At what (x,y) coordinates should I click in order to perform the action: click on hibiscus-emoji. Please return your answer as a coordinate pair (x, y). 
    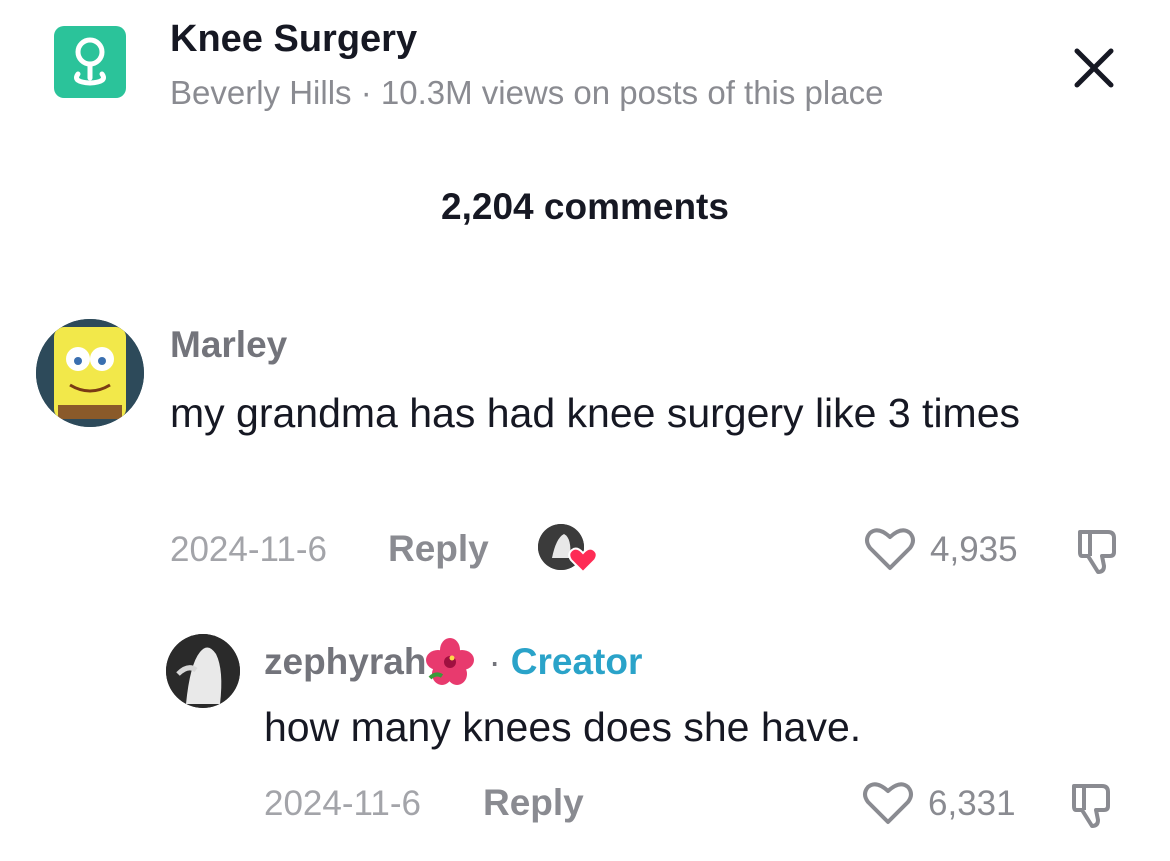
    Looking at the image, I should click on (450, 662).